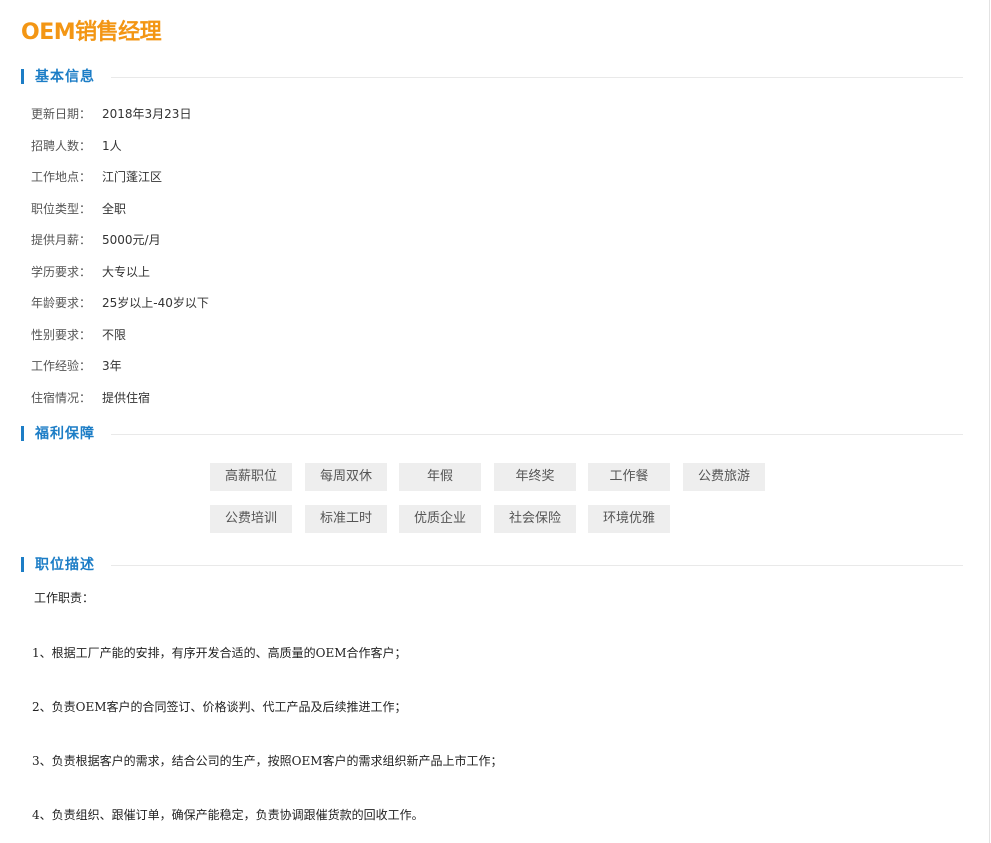  Describe the element at coordinates (219, 707) in the screenshot. I see `duty-item: 2、负责OEM客户的合同签订、价格谈判、代工产品及后续推进工作；` at that location.